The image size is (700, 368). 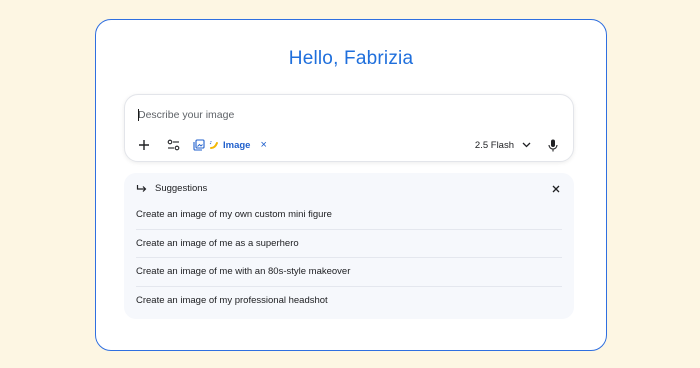 I want to click on tools-button, so click(x=173, y=145).